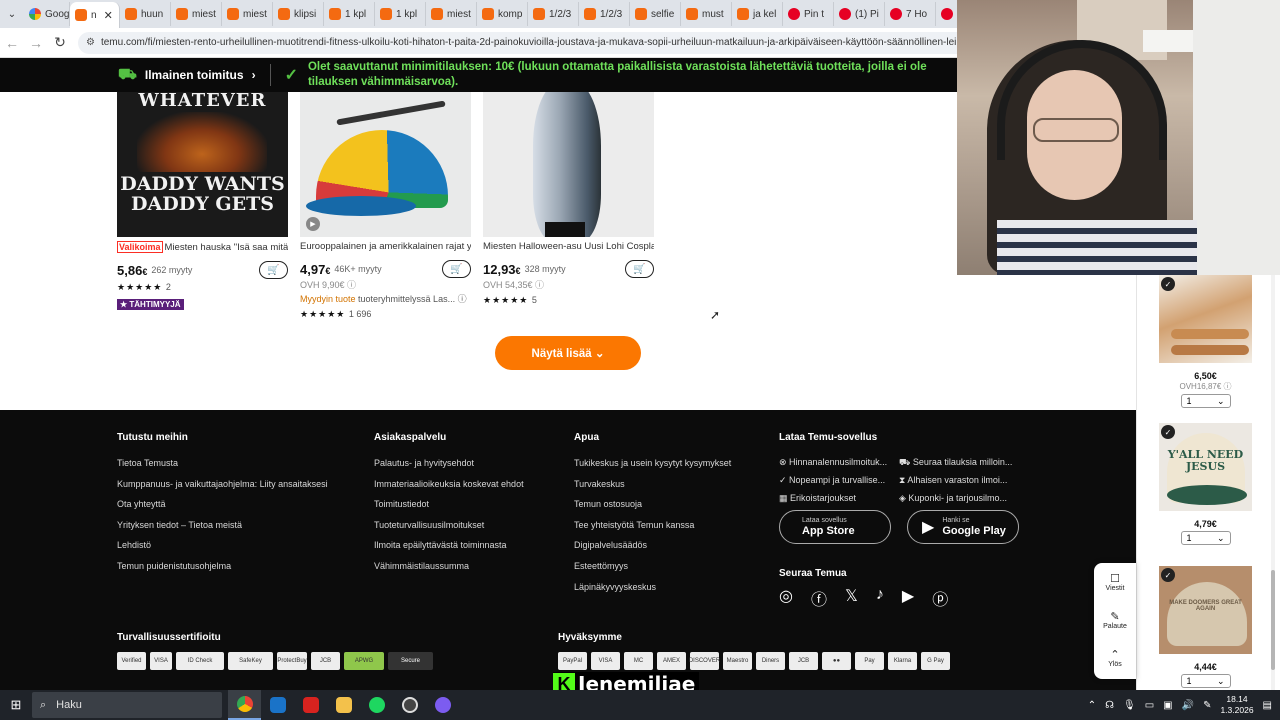 This screenshot has width=1280, height=720. Describe the element at coordinates (652, 525) in the screenshot. I see `footer-link: Tee yhteistyötä Temun kanssa` at that location.